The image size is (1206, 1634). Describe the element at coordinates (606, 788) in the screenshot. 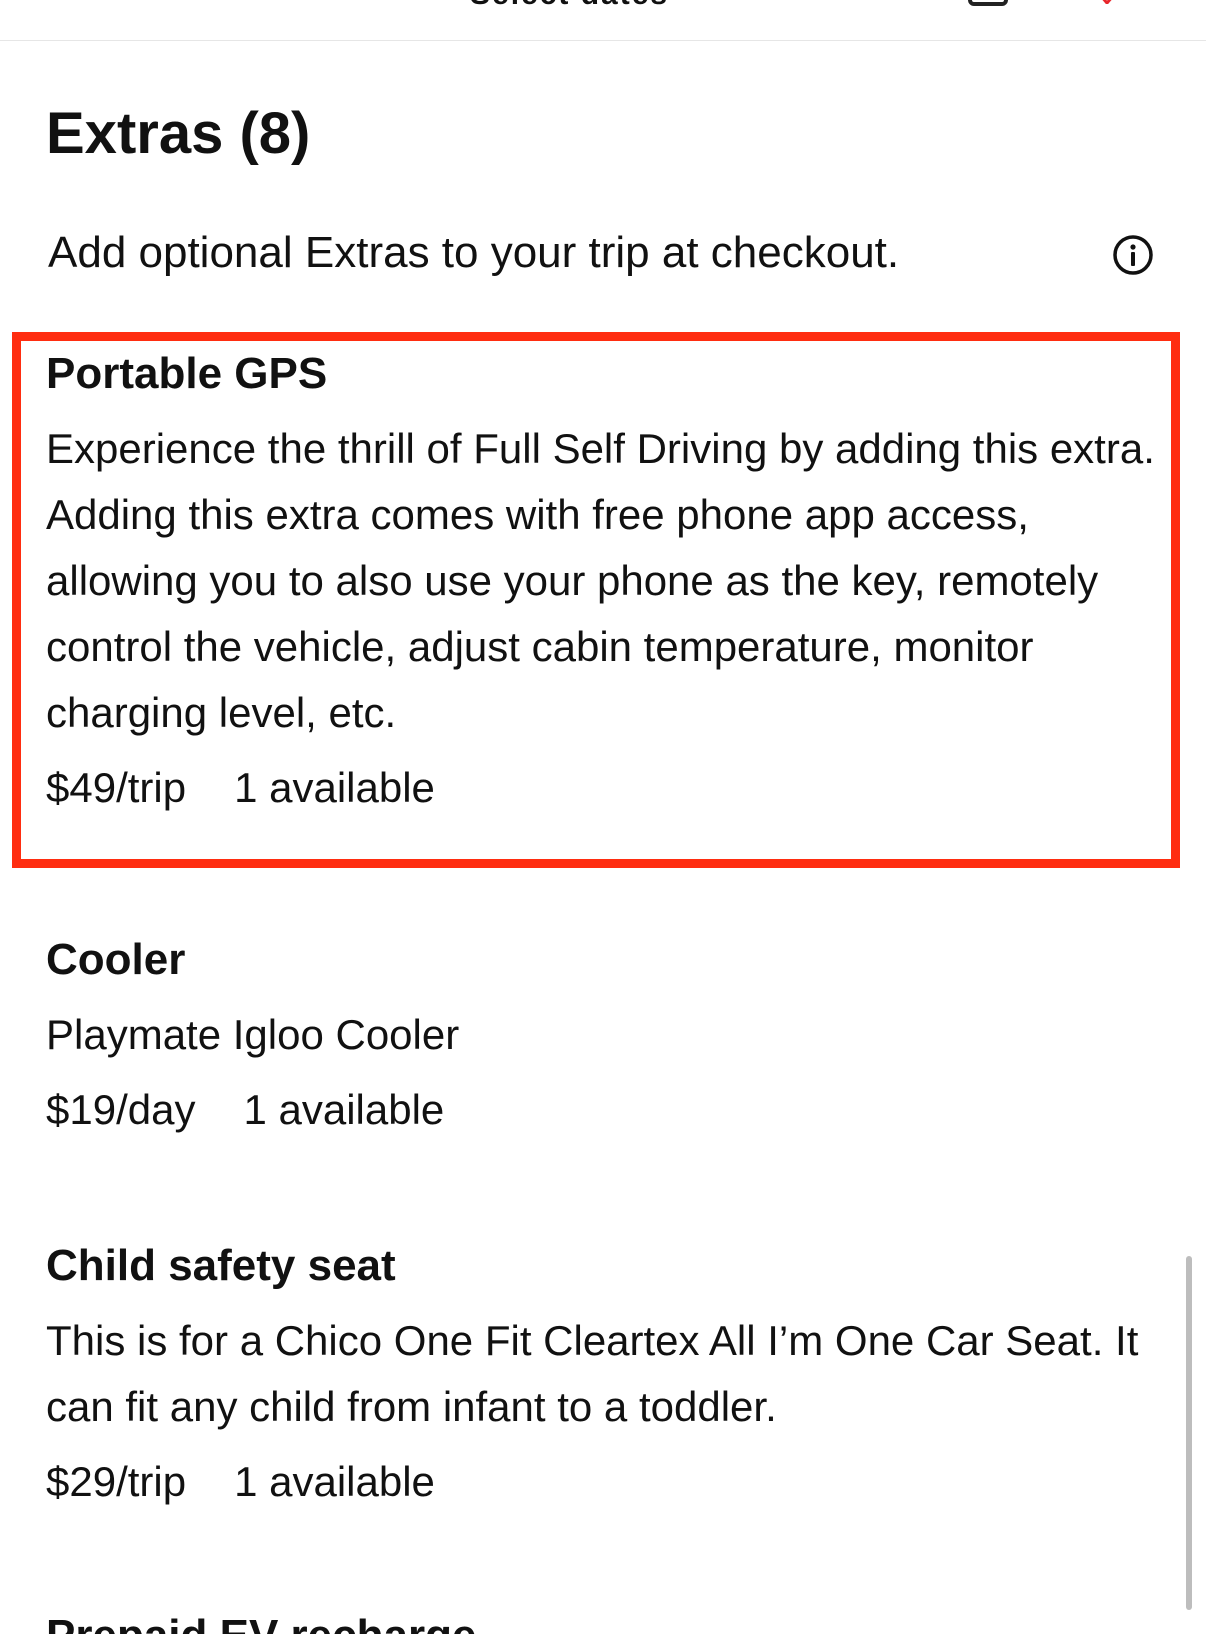

I see `extra-meta: $49/trip 1 available` at that location.